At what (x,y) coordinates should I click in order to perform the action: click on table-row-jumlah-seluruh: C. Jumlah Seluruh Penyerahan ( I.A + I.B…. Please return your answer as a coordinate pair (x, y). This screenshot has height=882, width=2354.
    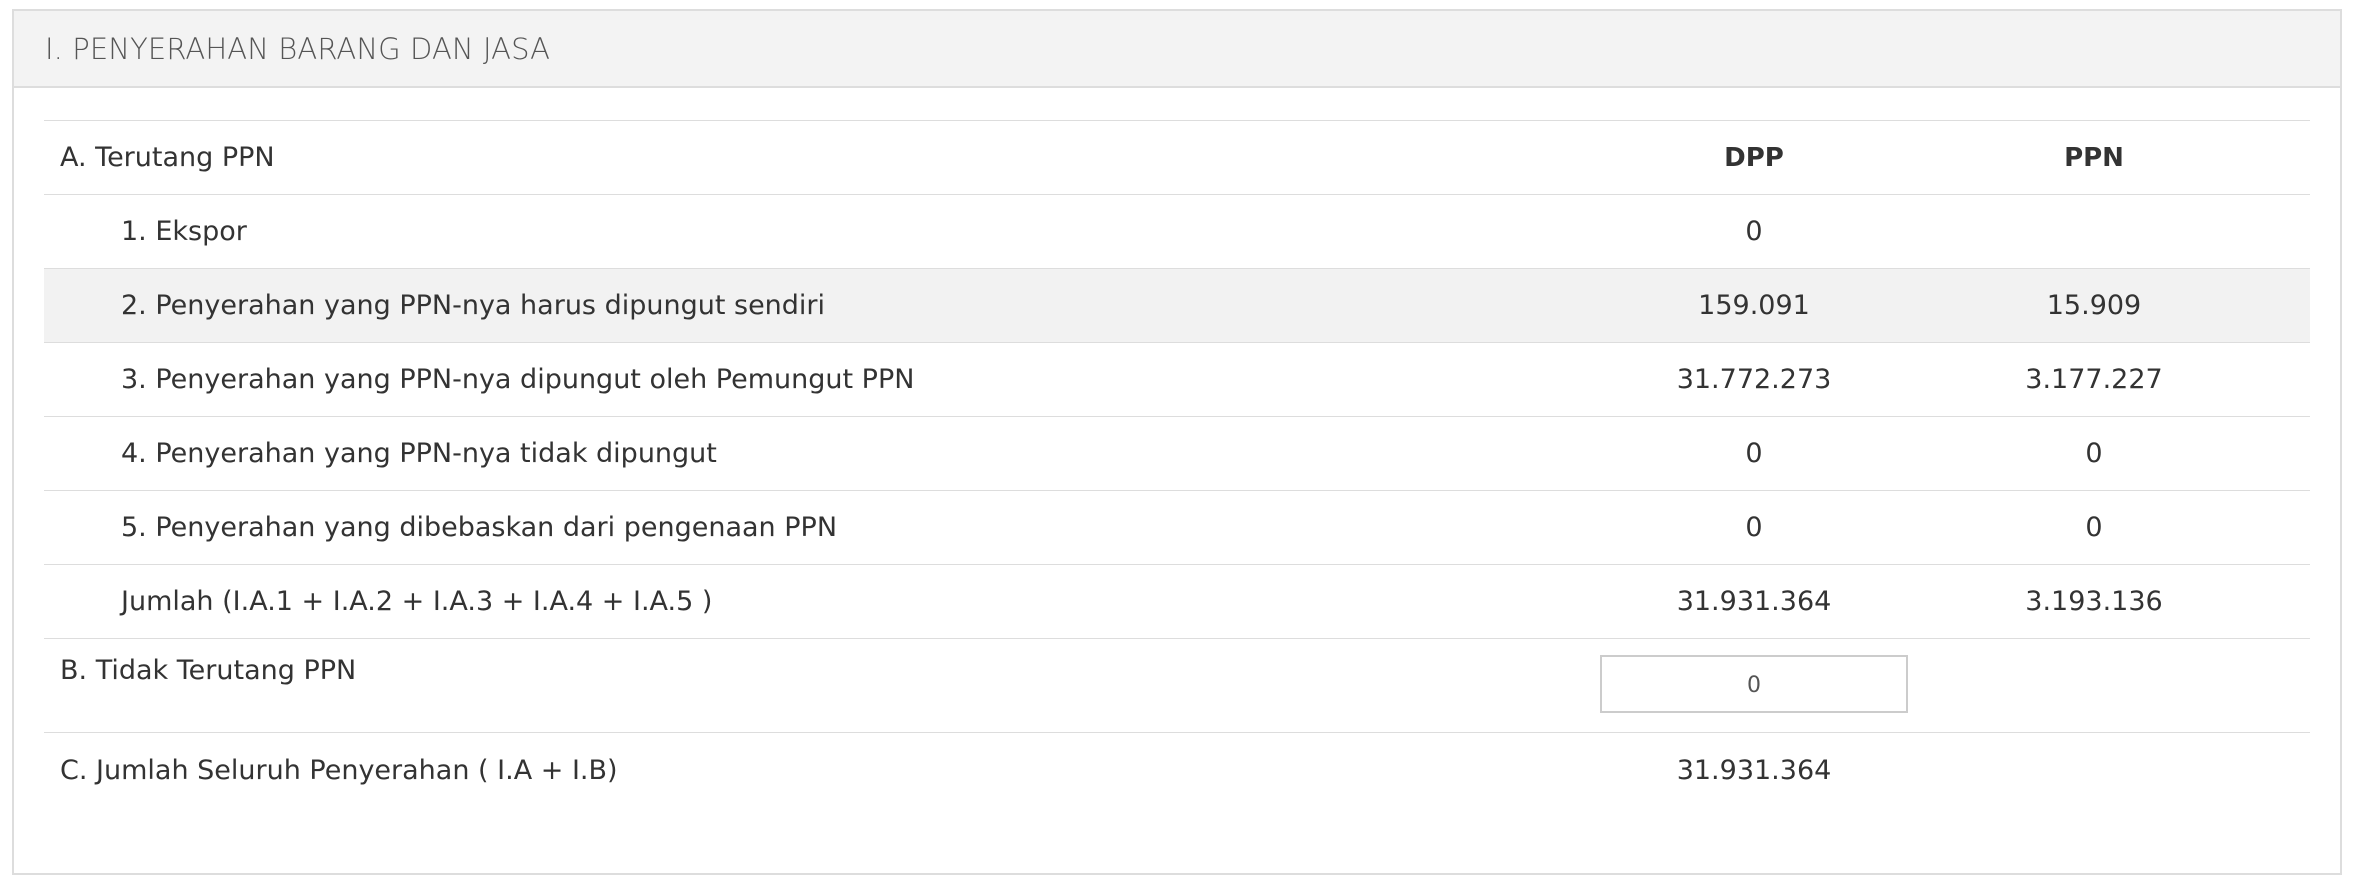
    Looking at the image, I should click on (1177, 770).